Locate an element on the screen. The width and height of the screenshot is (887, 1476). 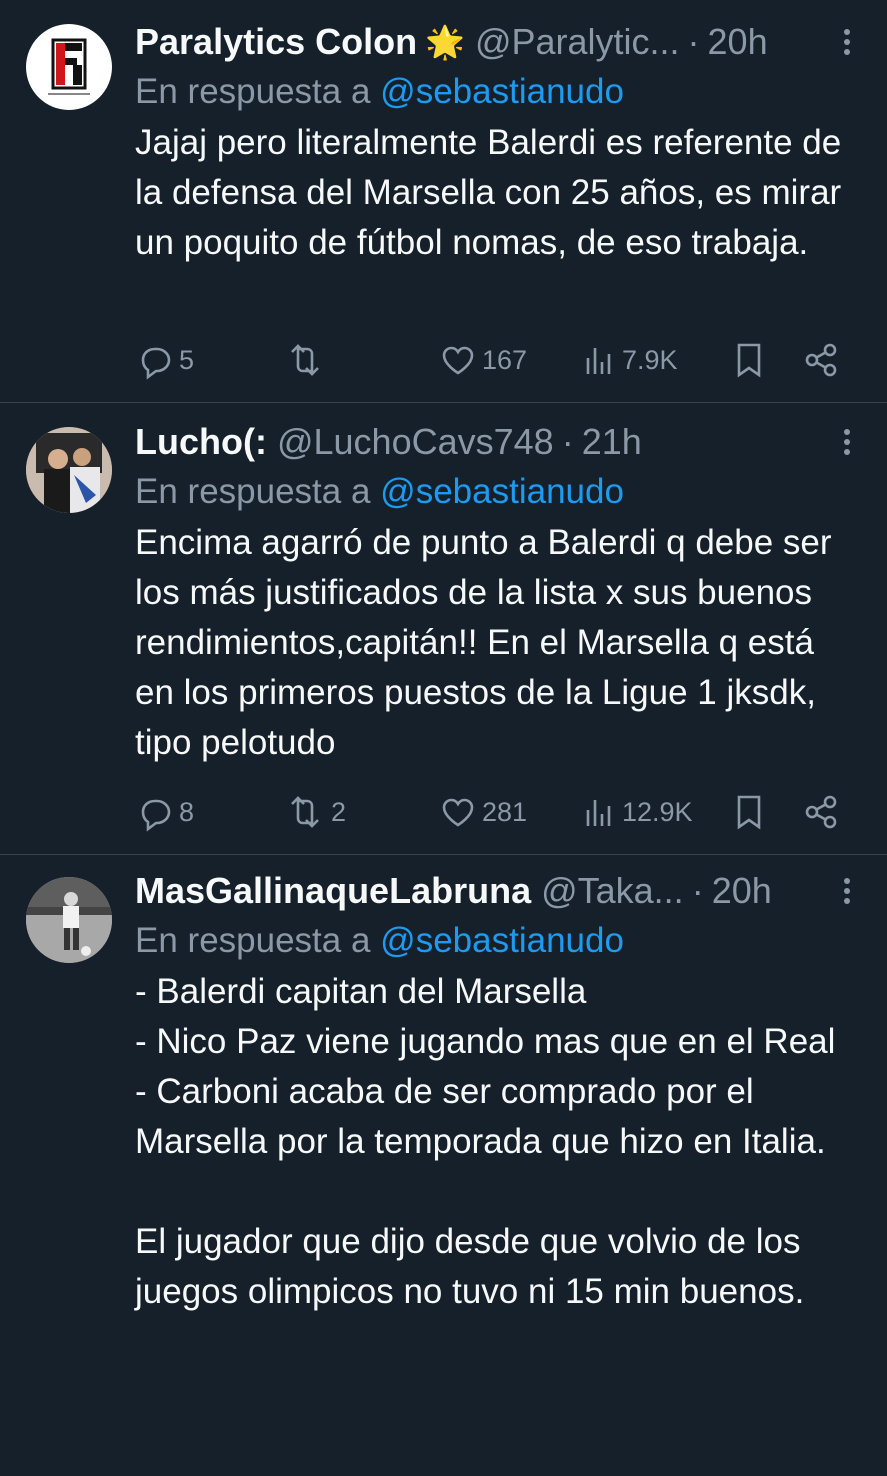
display-name: MasGallinaqueLabruna is located at coordinates (333, 891).